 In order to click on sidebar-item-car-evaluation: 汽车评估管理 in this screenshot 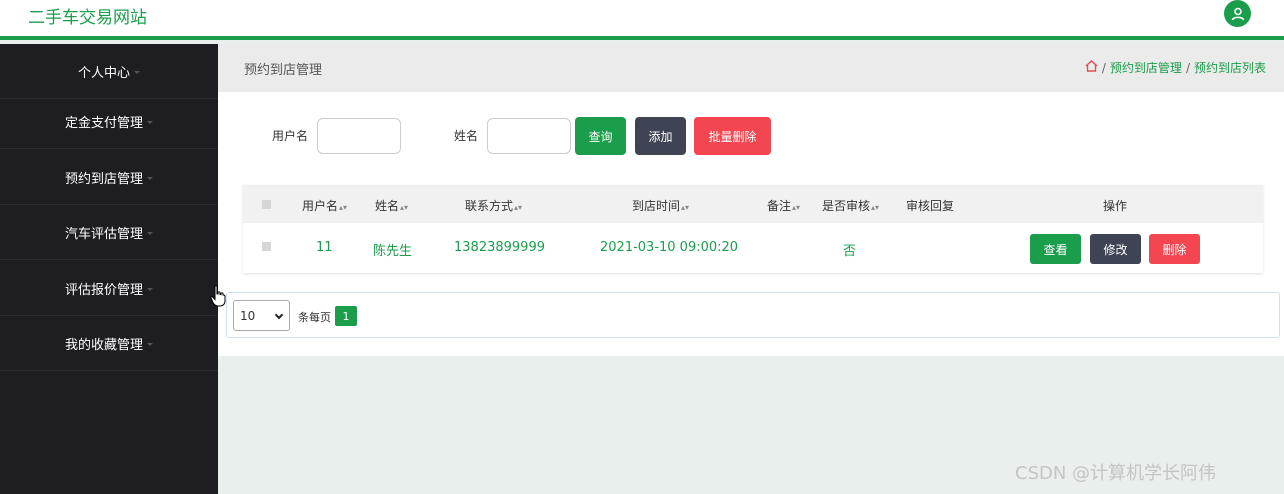, I will do `click(109, 232)`.